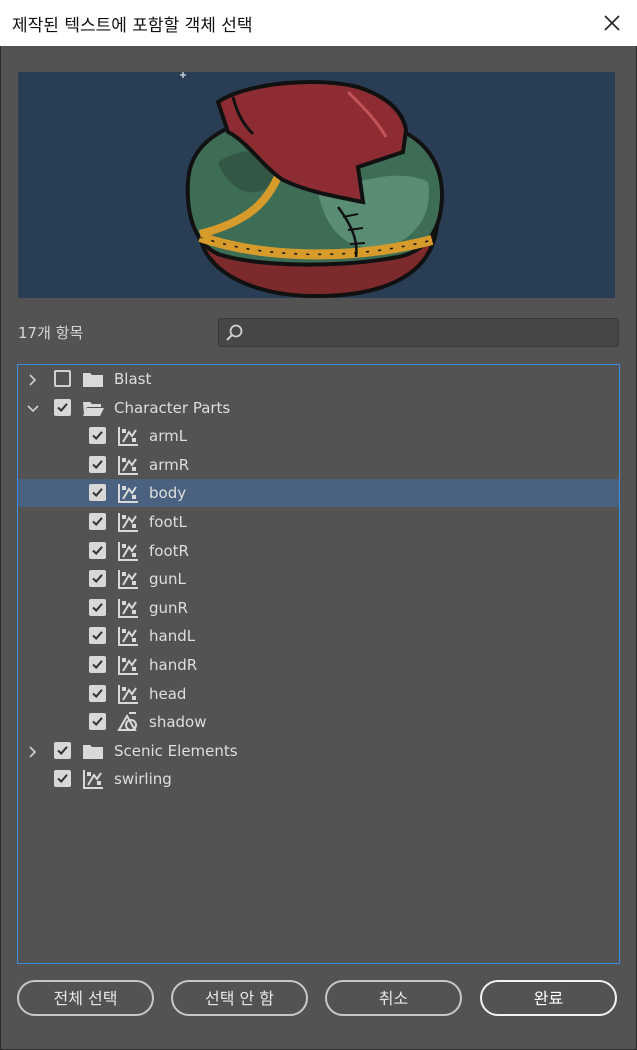  I want to click on tree-item-label: armL, so click(168, 436).